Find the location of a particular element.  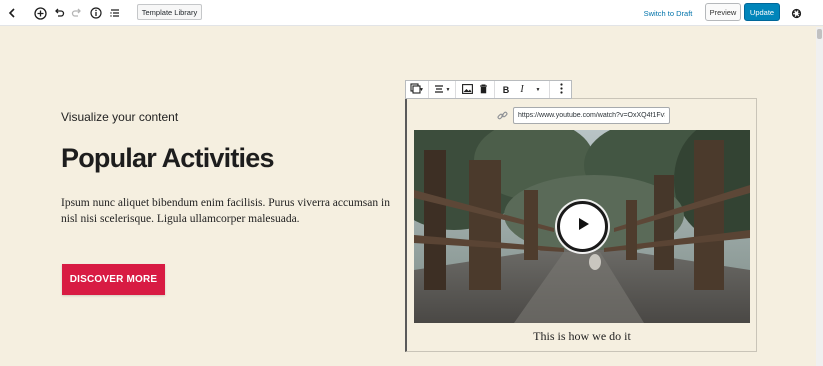

video-caption: This is how we do it is located at coordinates (582, 336).